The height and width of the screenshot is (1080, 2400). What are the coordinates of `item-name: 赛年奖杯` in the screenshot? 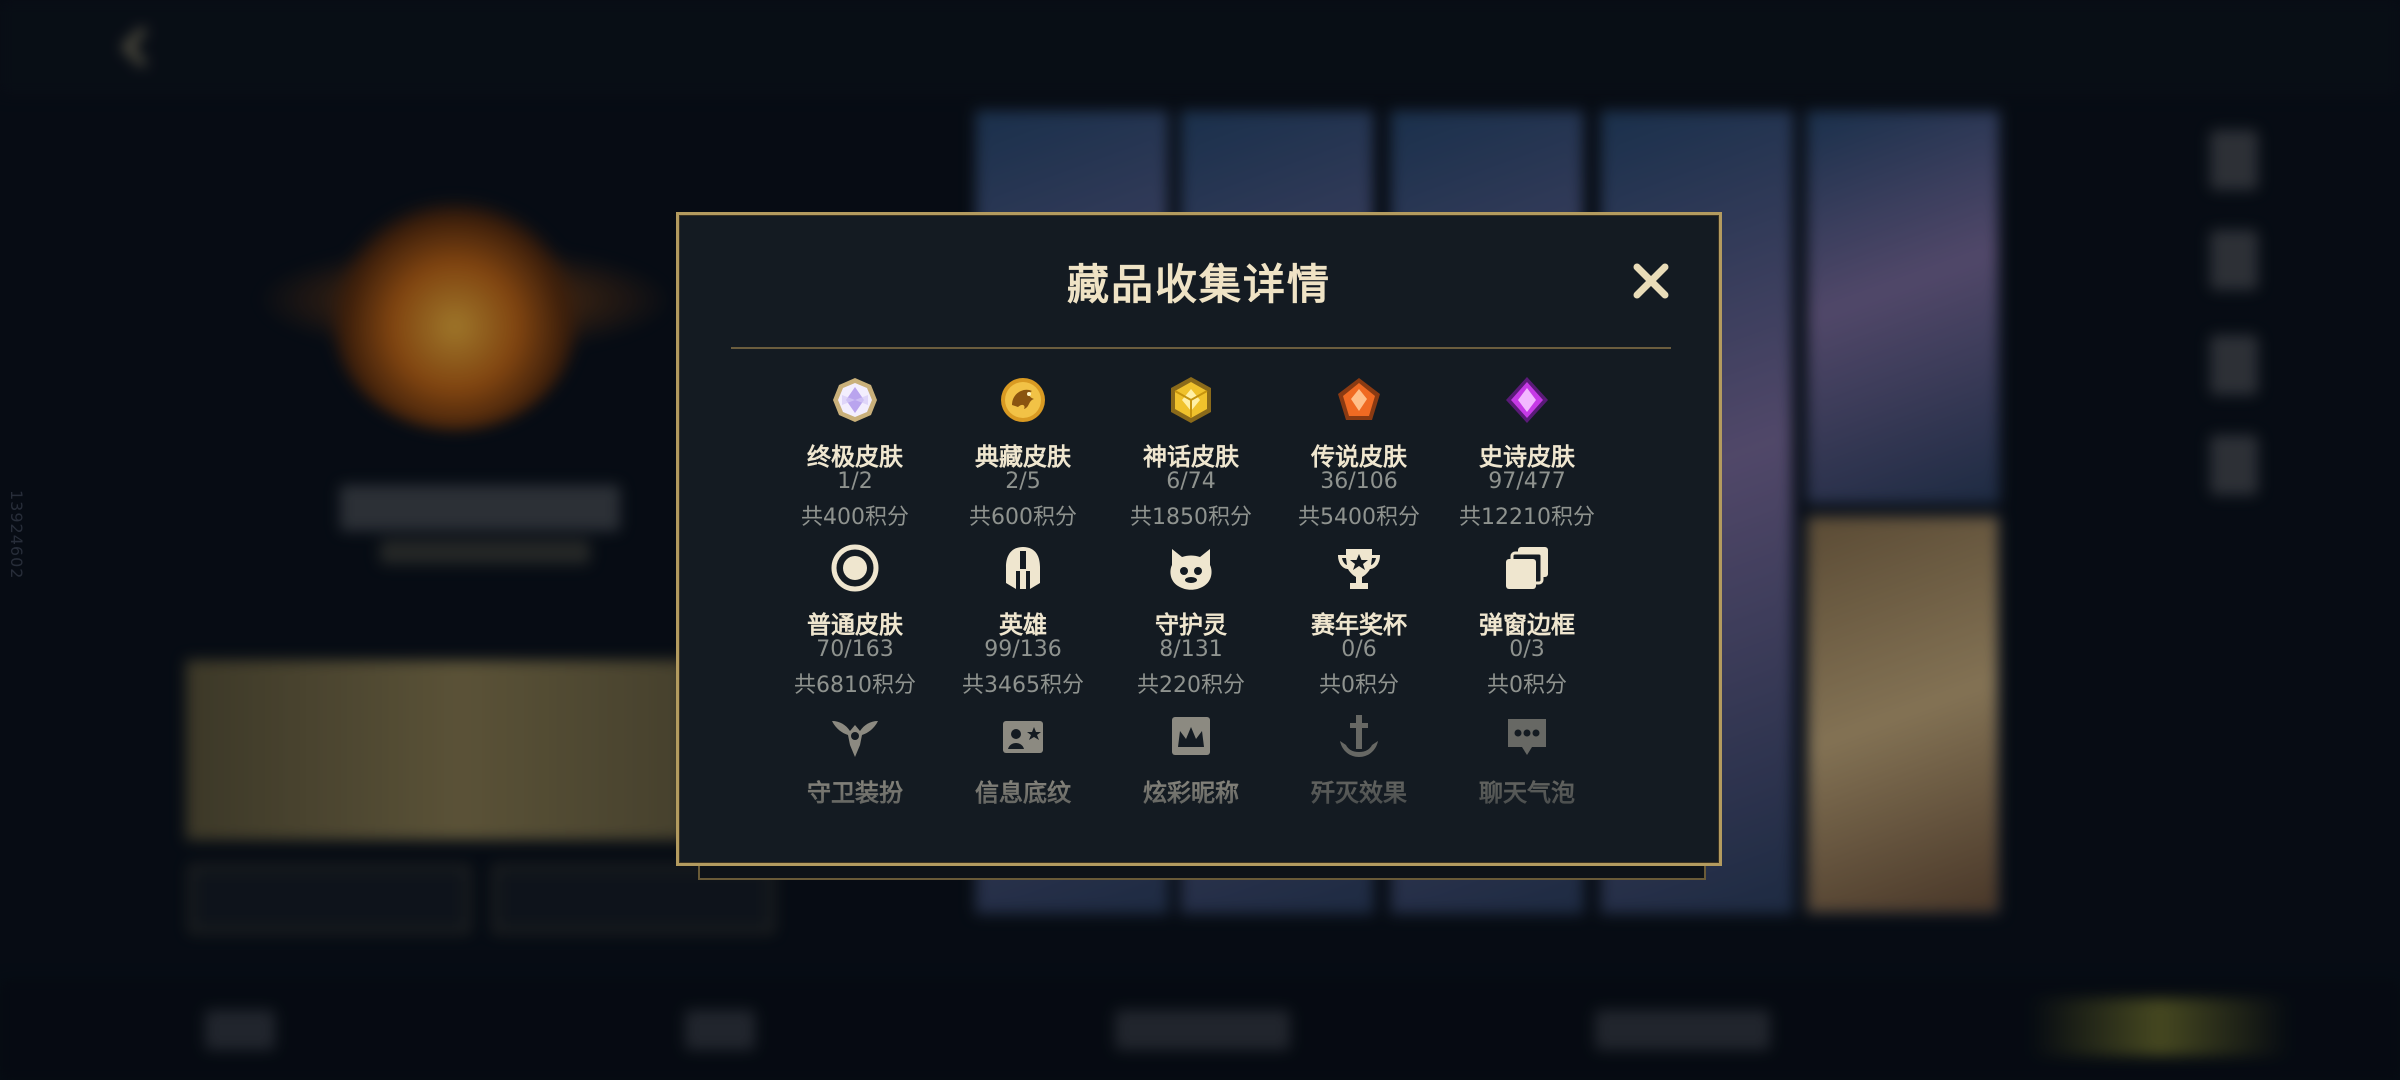 It's located at (1359, 625).